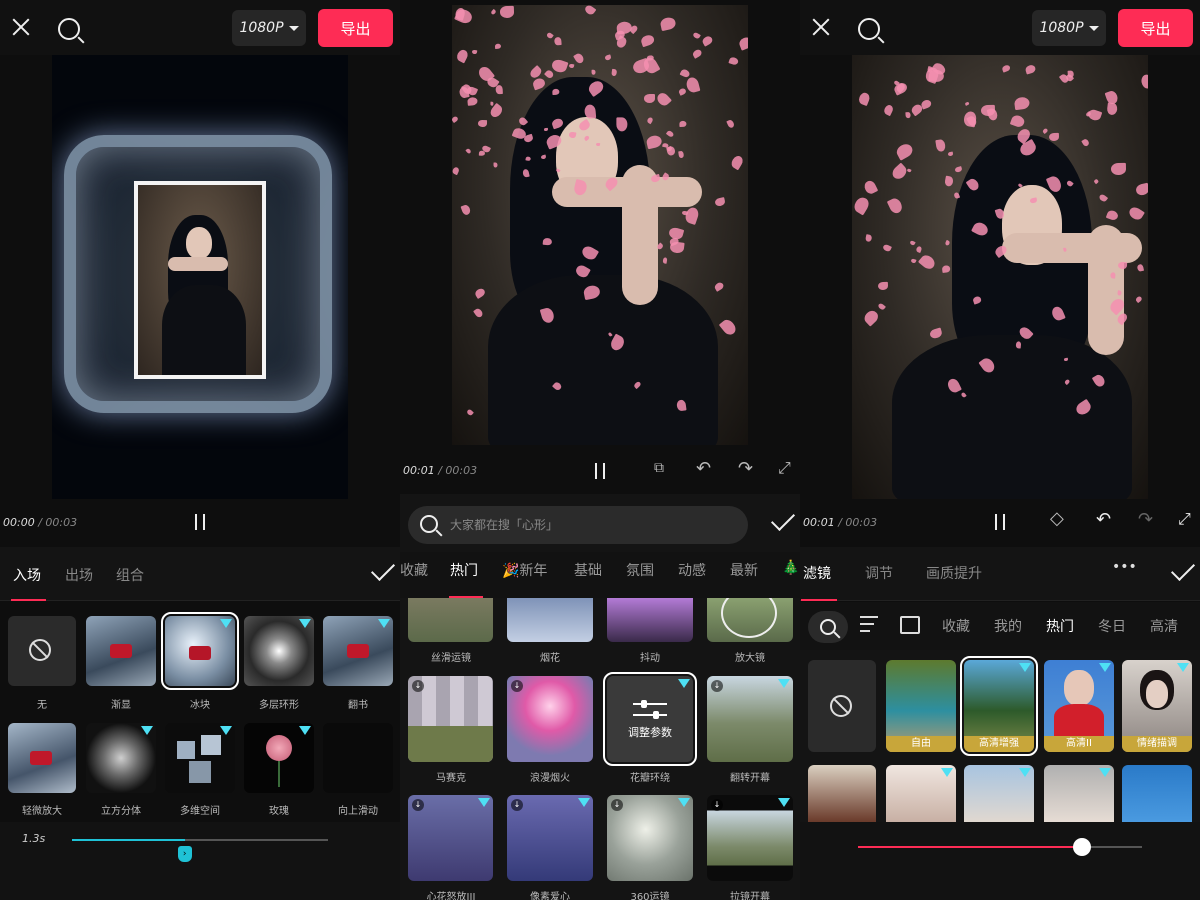 The width and height of the screenshot is (1200, 900). What do you see at coordinates (550, 620) in the screenshot?
I see `effect-fireworks` at bounding box center [550, 620].